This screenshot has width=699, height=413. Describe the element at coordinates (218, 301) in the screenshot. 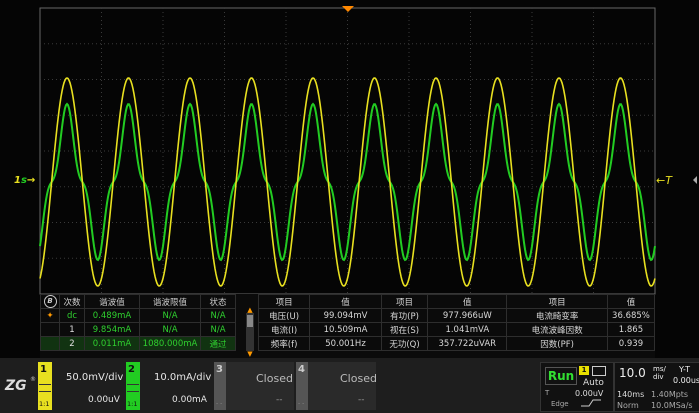

I see `status-header: 状态` at that location.